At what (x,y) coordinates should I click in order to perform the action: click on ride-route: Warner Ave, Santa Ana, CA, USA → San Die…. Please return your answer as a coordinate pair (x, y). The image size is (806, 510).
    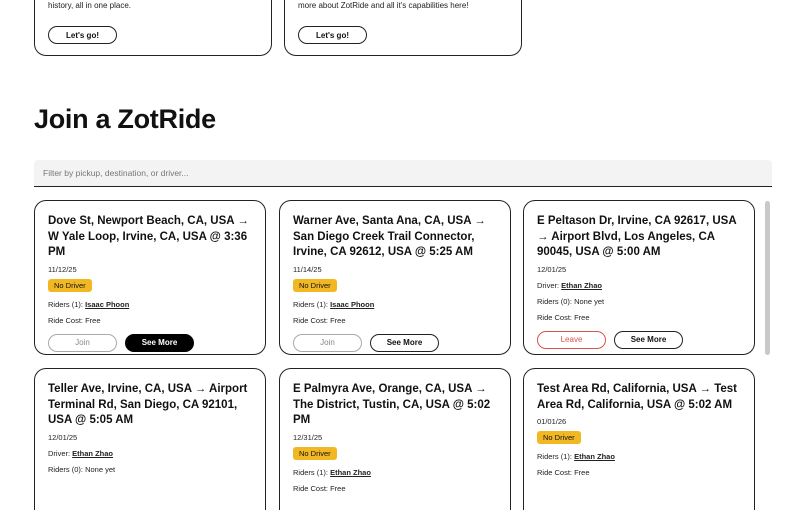
    Looking at the image, I should click on (389, 236).